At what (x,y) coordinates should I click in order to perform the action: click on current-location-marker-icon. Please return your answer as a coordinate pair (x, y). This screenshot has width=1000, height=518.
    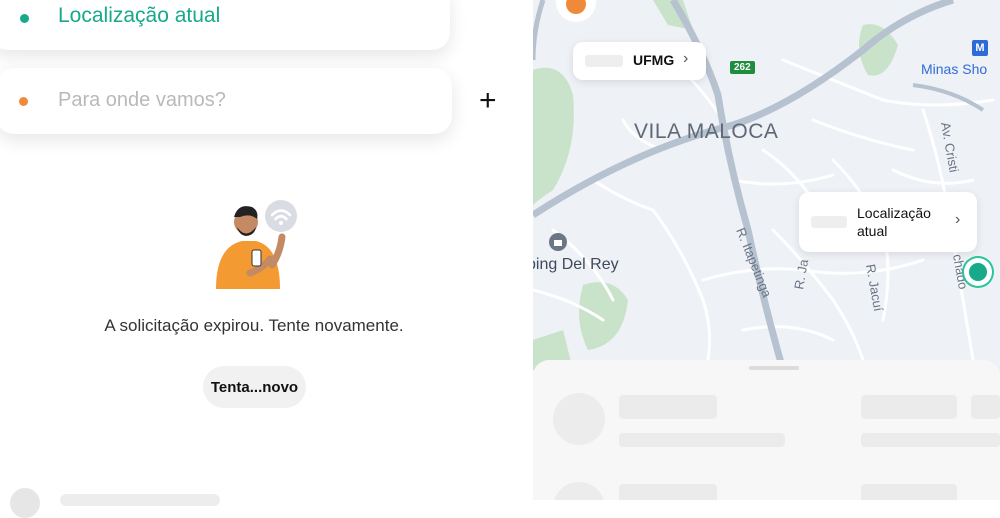
    Looking at the image, I should click on (978, 272).